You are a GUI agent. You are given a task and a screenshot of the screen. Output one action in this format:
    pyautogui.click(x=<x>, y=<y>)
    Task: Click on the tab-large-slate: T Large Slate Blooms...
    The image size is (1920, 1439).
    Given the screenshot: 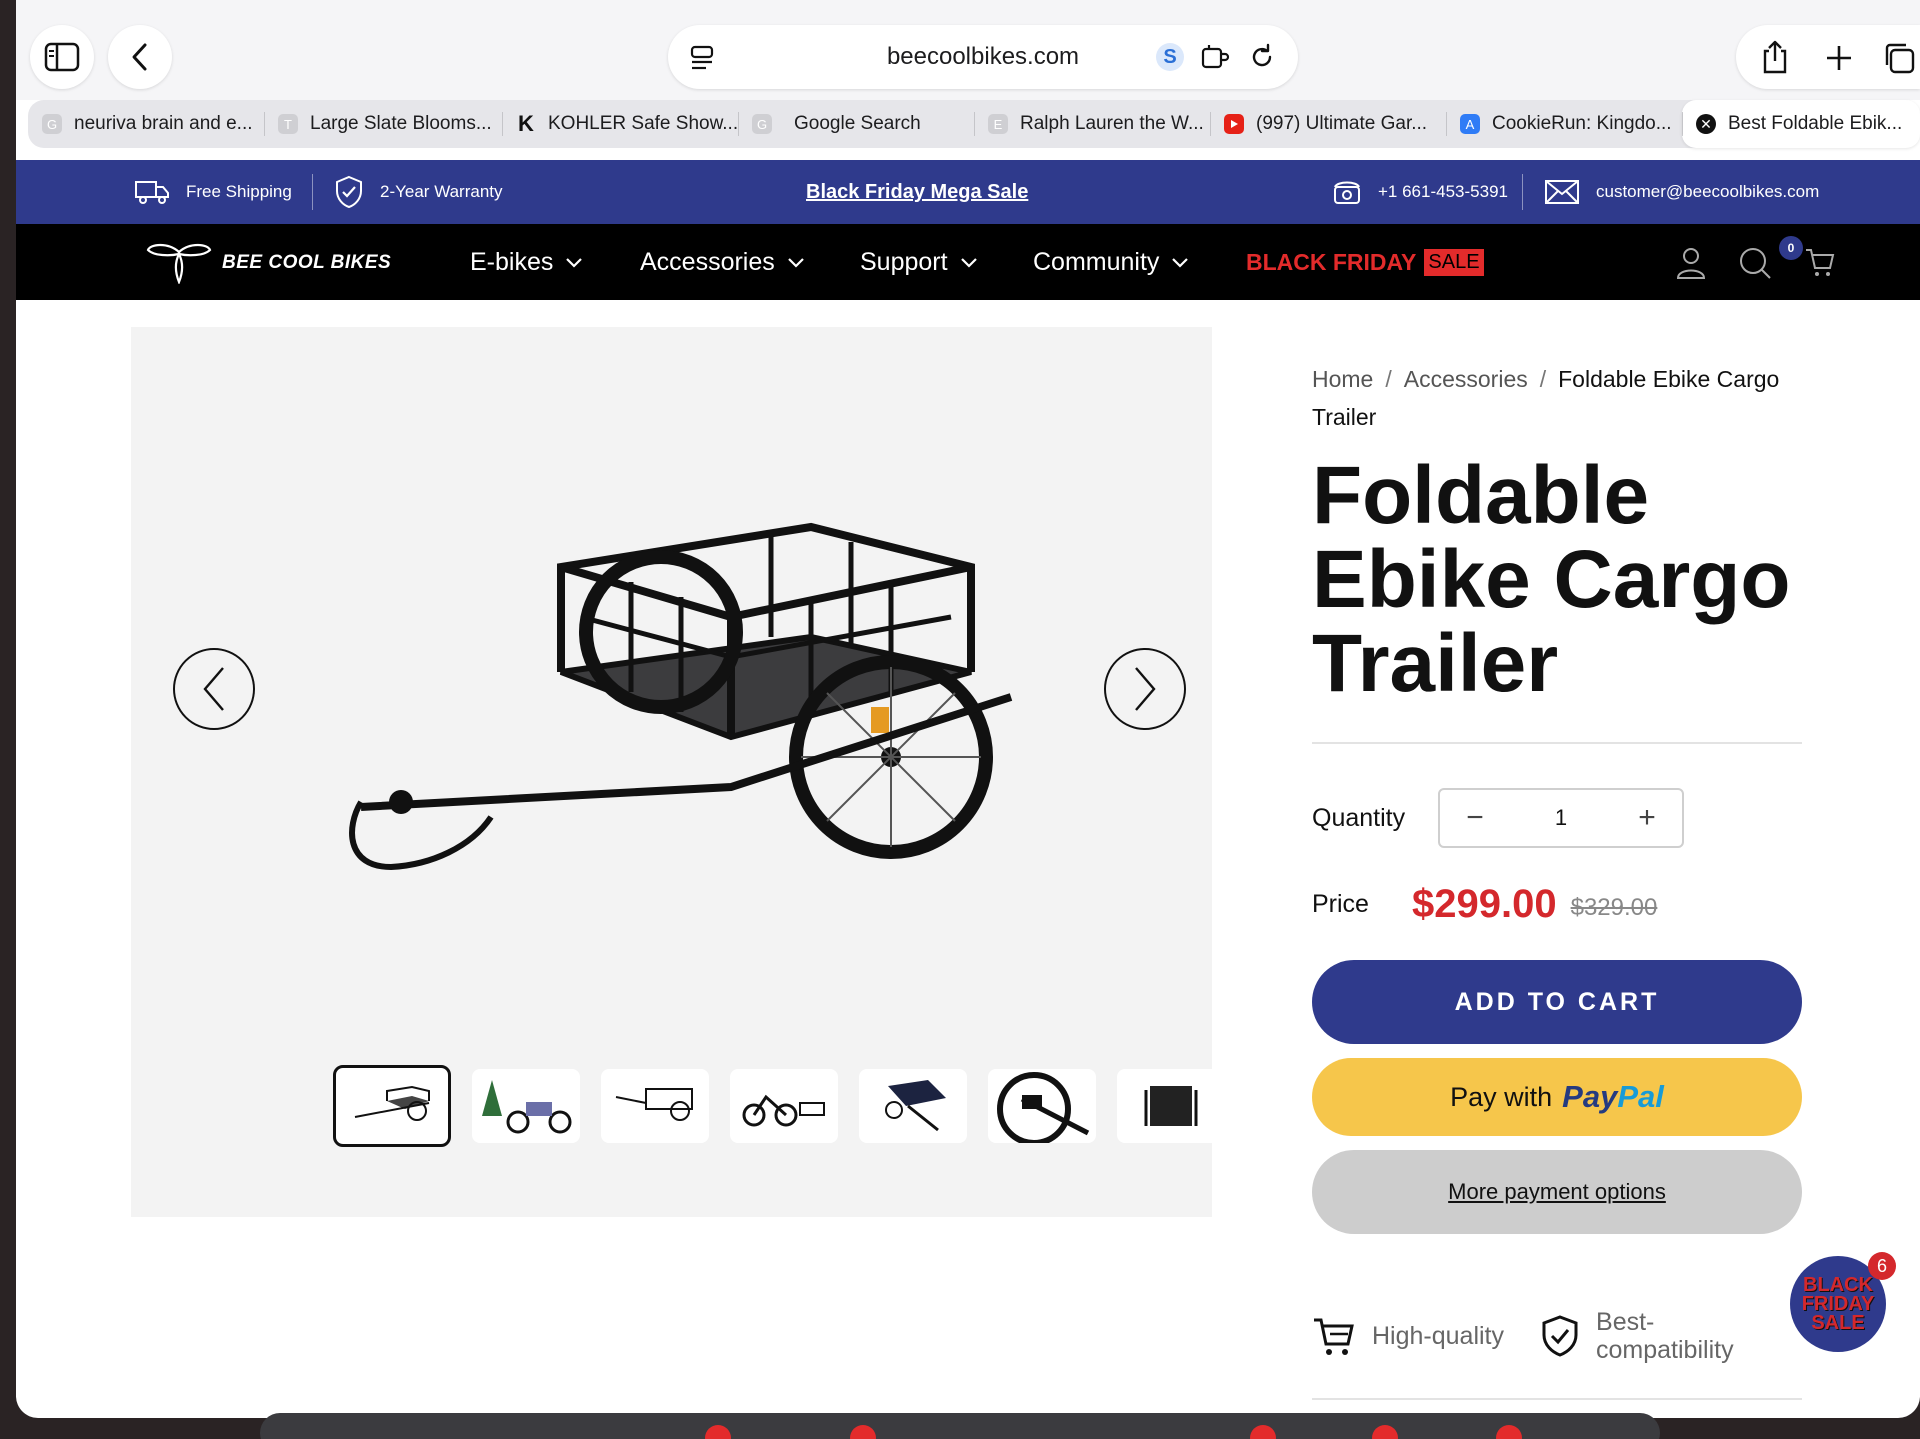 What is the action you would take?
    pyautogui.click(x=383, y=124)
    